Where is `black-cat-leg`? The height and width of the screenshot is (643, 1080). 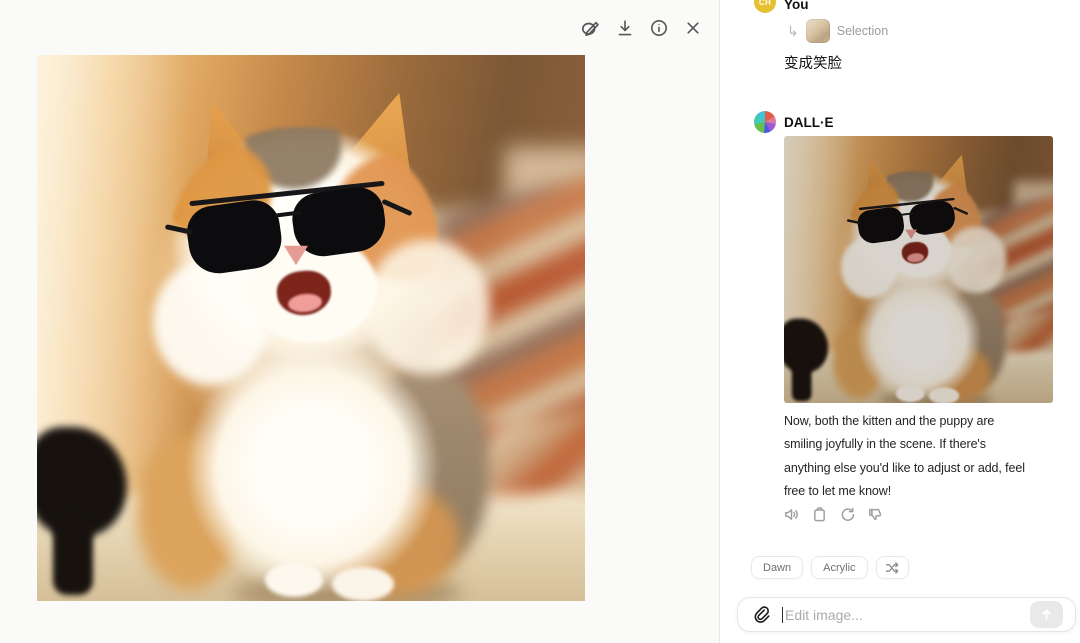
black-cat-leg is located at coordinates (73, 552).